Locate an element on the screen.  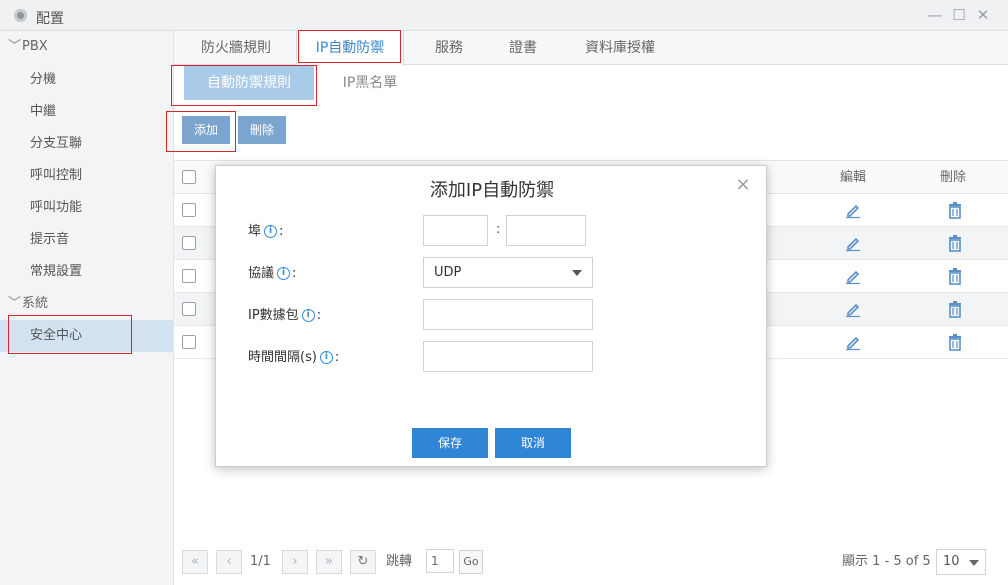
sidebar-group-system: ﹀系統 is located at coordinates (28, 304).